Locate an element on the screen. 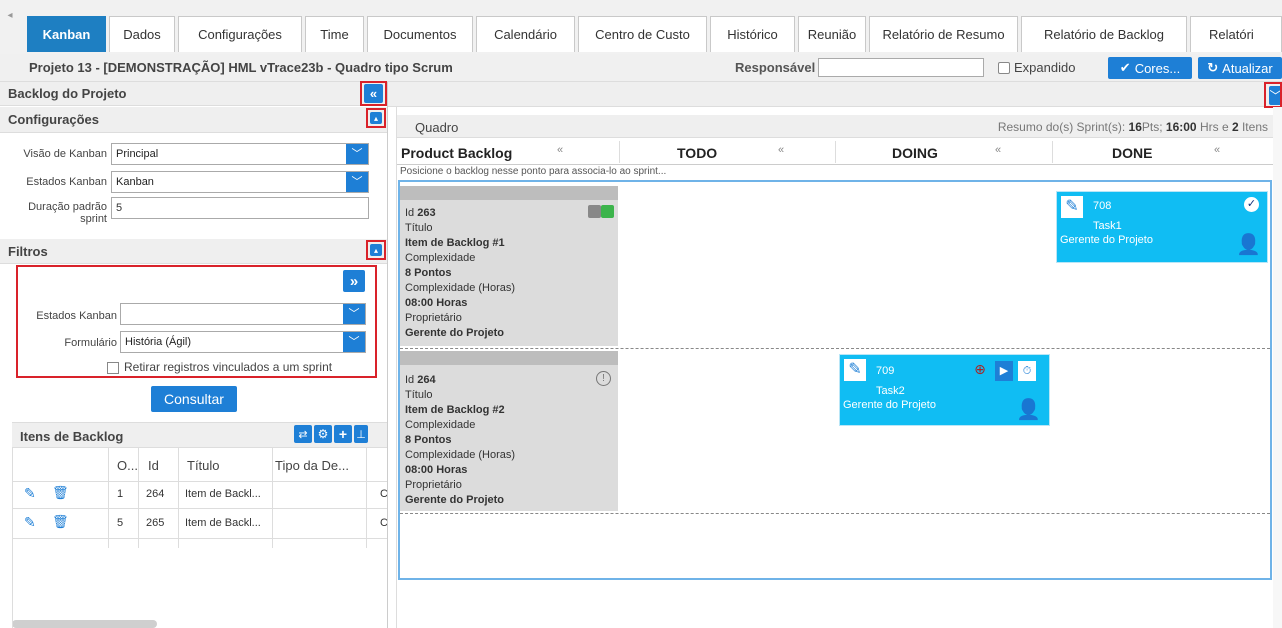 This screenshot has width=1282, height=628. config-header: Configurações is located at coordinates (193, 120).